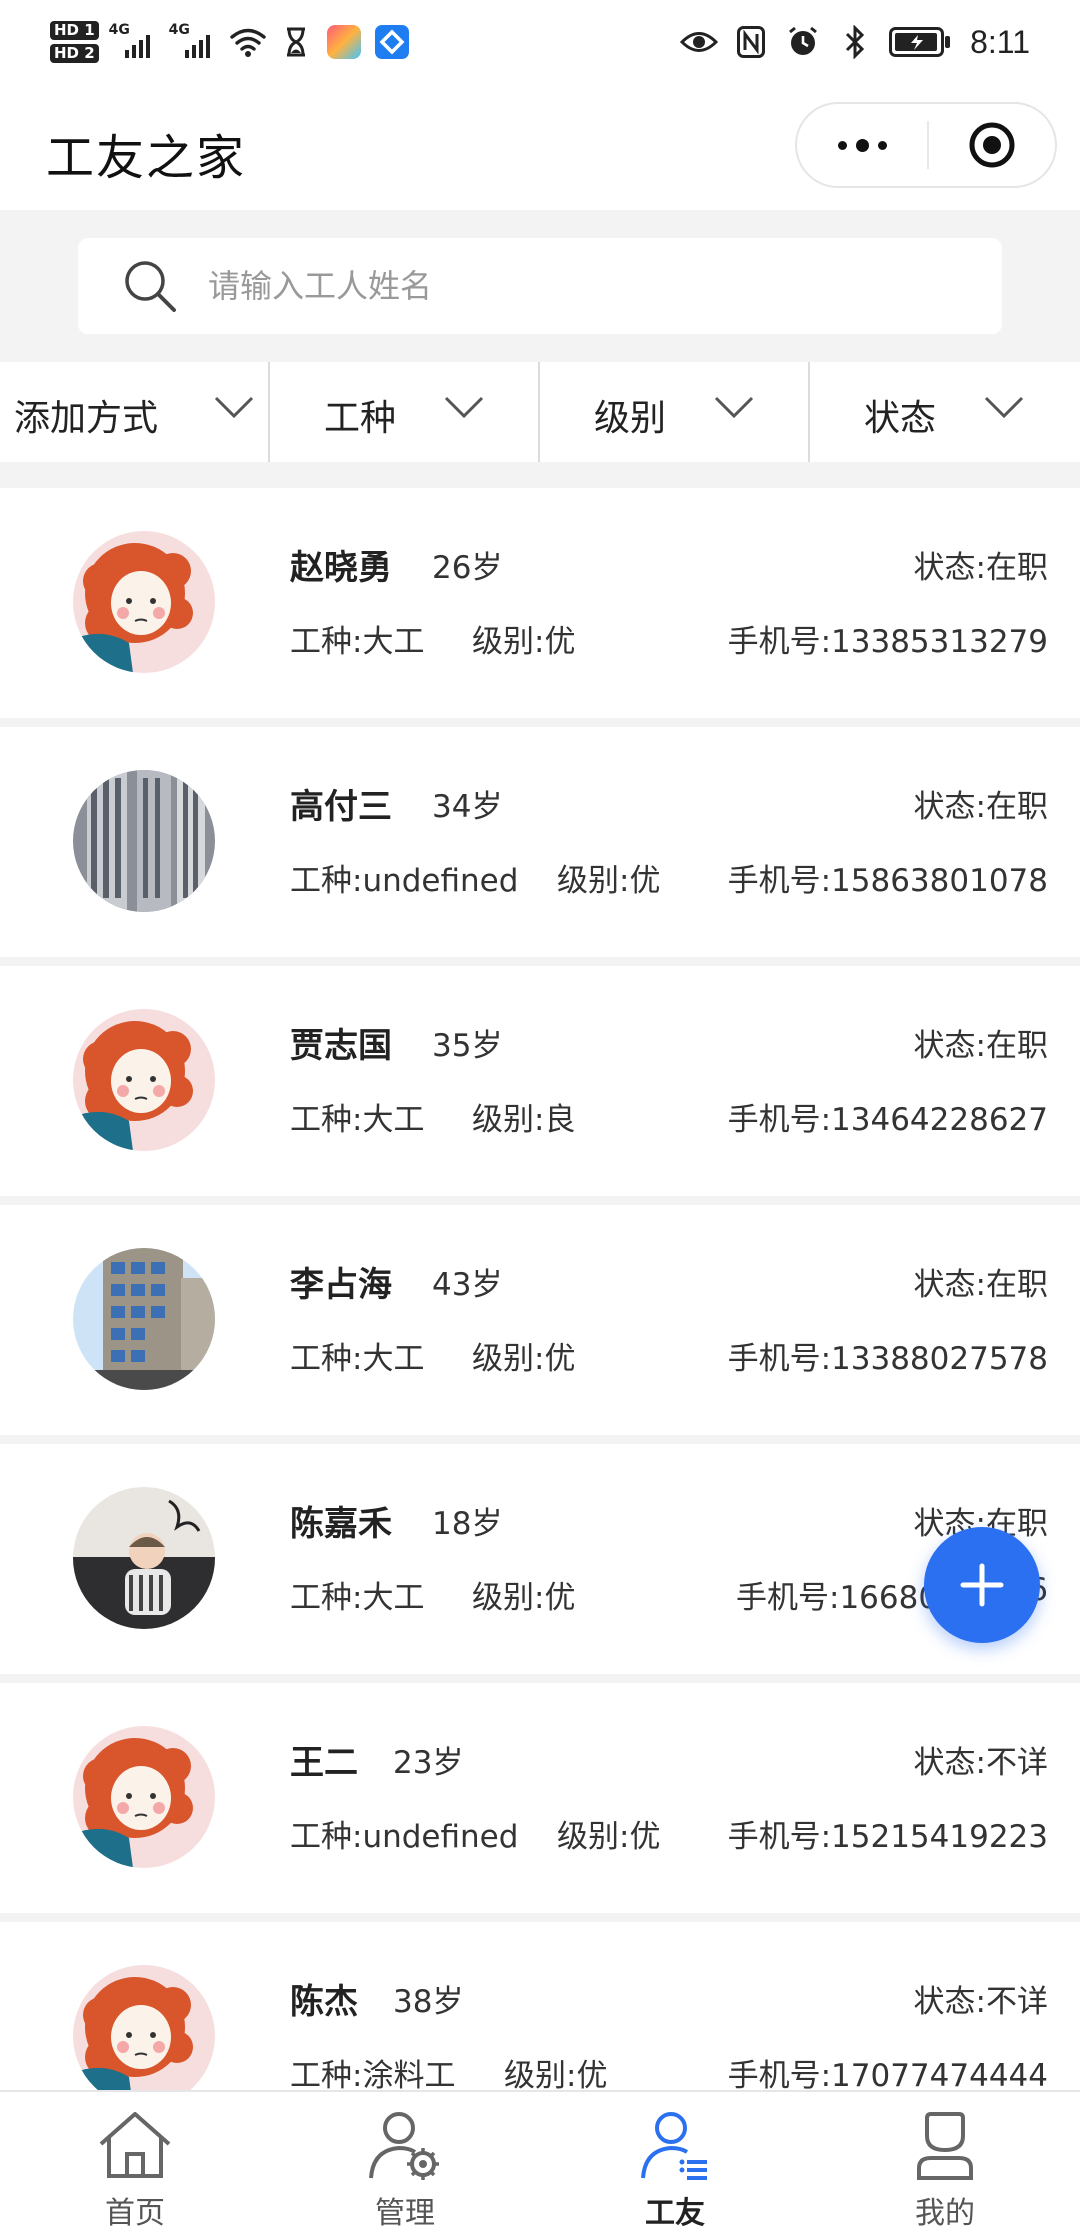 Image resolution: width=1080 pixels, height=2240 pixels. What do you see at coordinates (992, 145) in the screenshot?
I see `target-icon` at bounding box center [992, 145].